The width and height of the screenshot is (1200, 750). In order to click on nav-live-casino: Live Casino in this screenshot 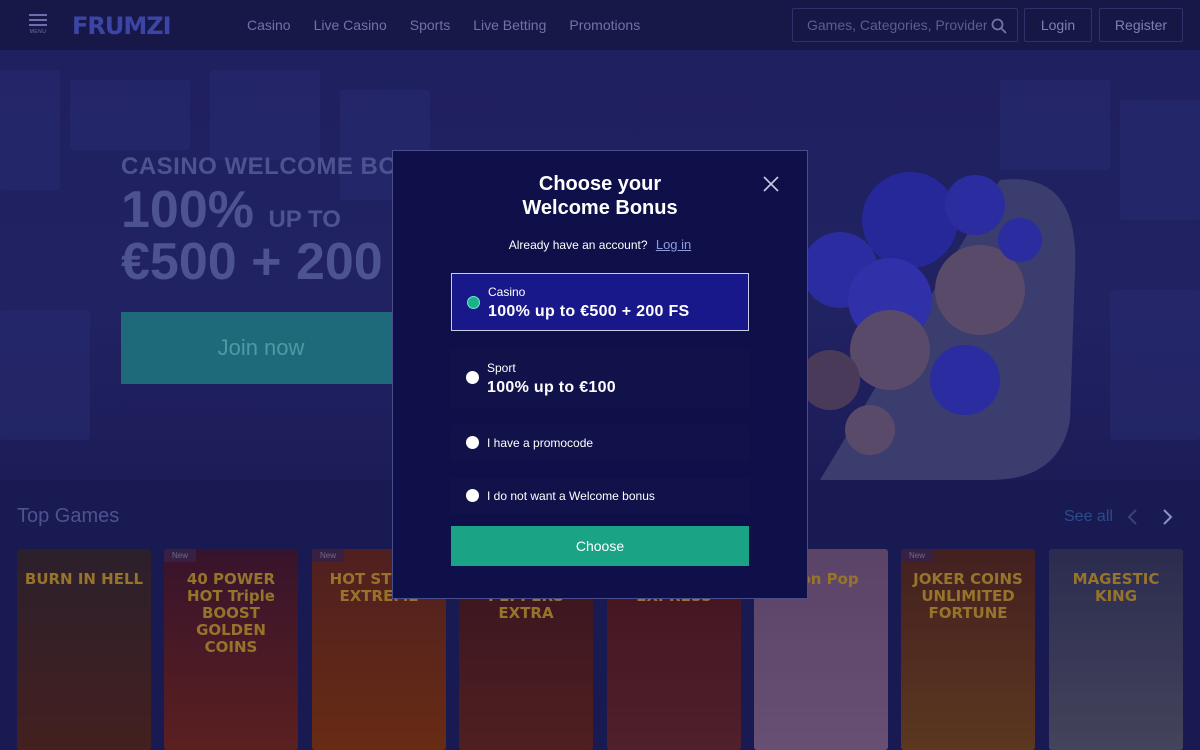, I will do `click(350, 25)`.